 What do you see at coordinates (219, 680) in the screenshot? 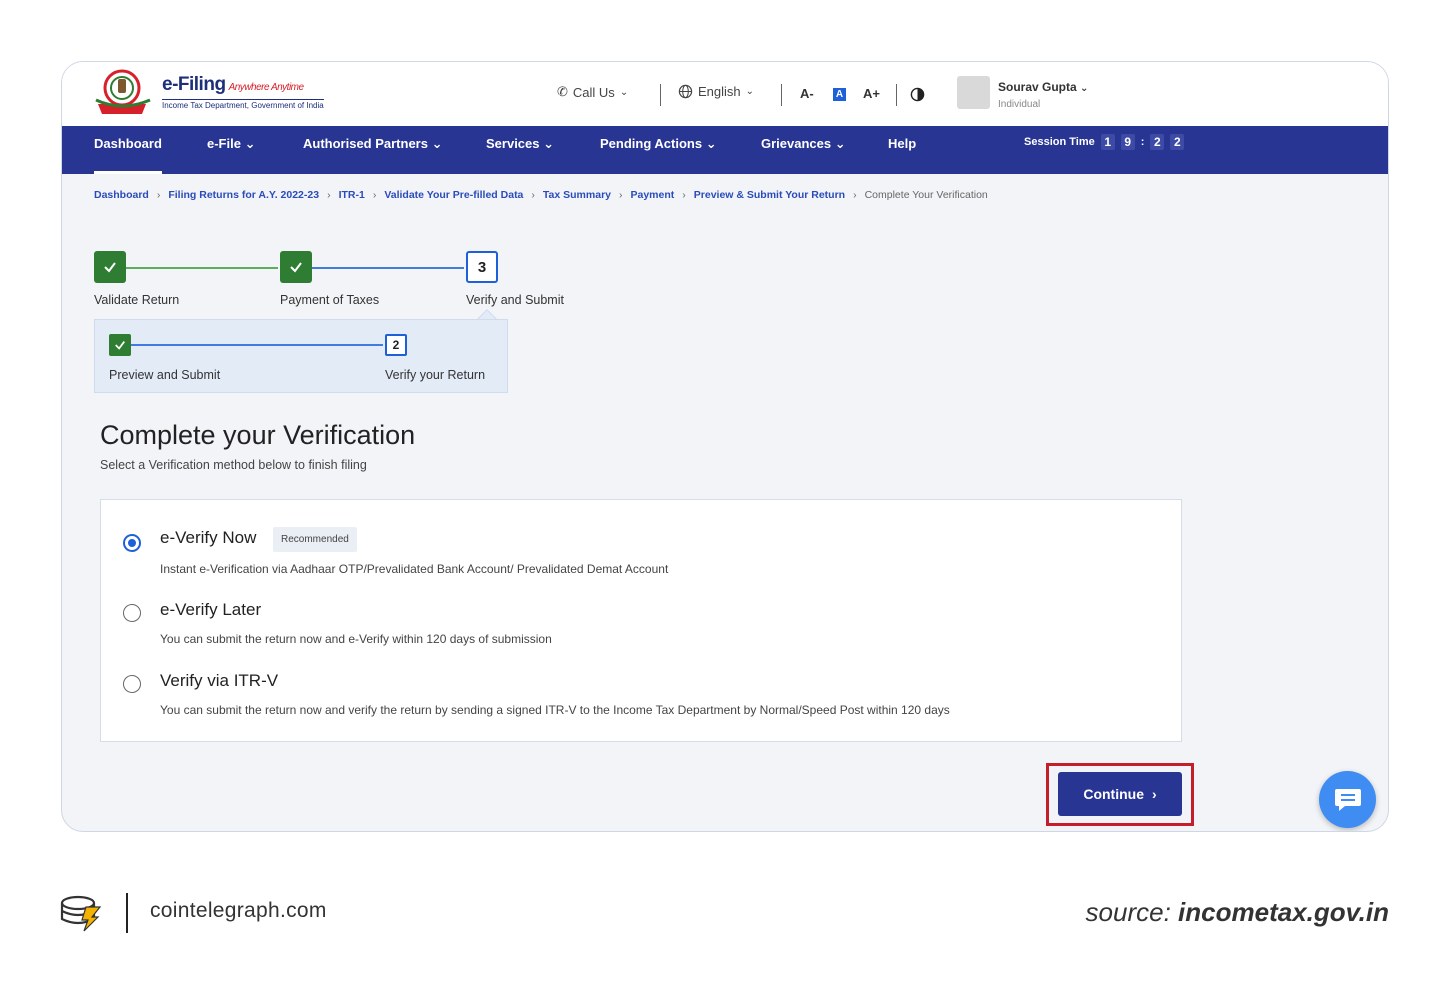
I see `option-title: Verify via ITR-V` at bounding box center [219, 680].